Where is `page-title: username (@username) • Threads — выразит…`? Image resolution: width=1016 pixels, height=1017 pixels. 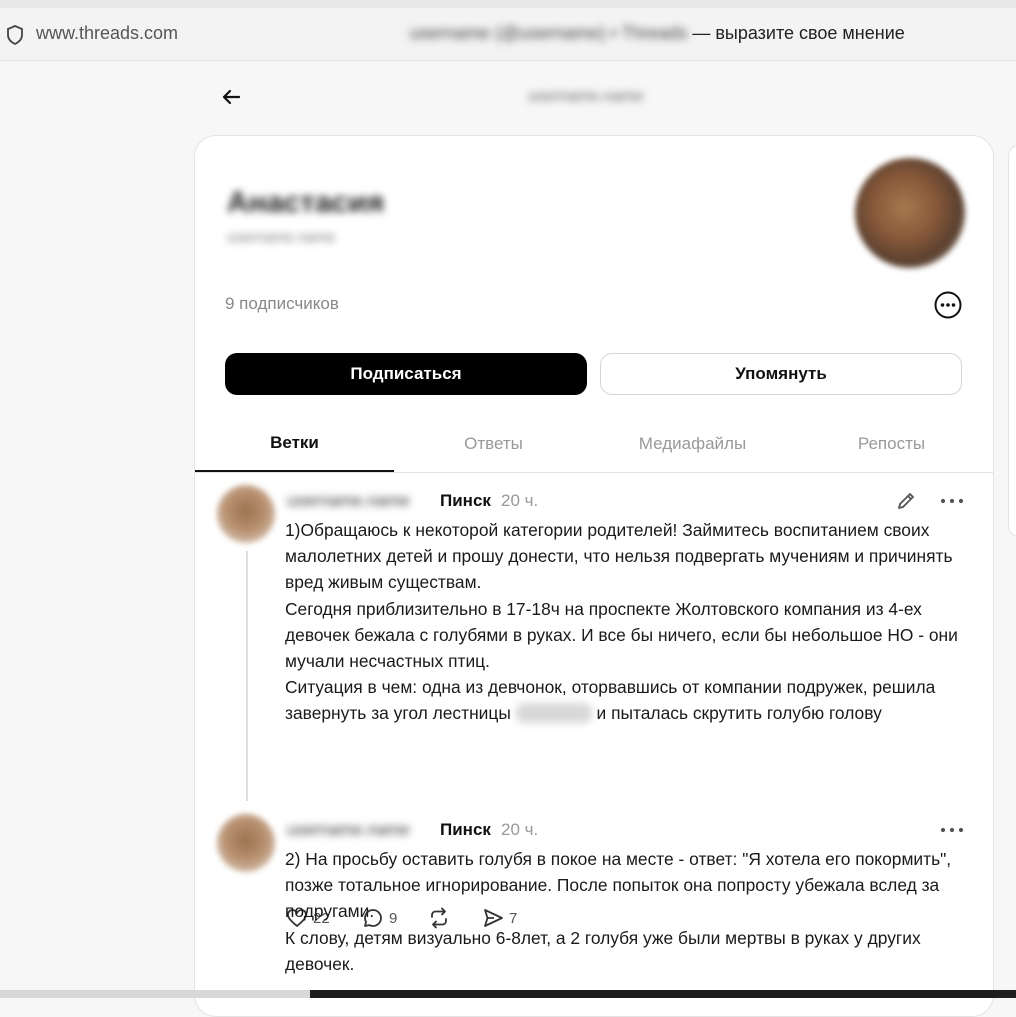
page-title: username (@username) • Threads — выразит… is located at coordinates (657, 33).